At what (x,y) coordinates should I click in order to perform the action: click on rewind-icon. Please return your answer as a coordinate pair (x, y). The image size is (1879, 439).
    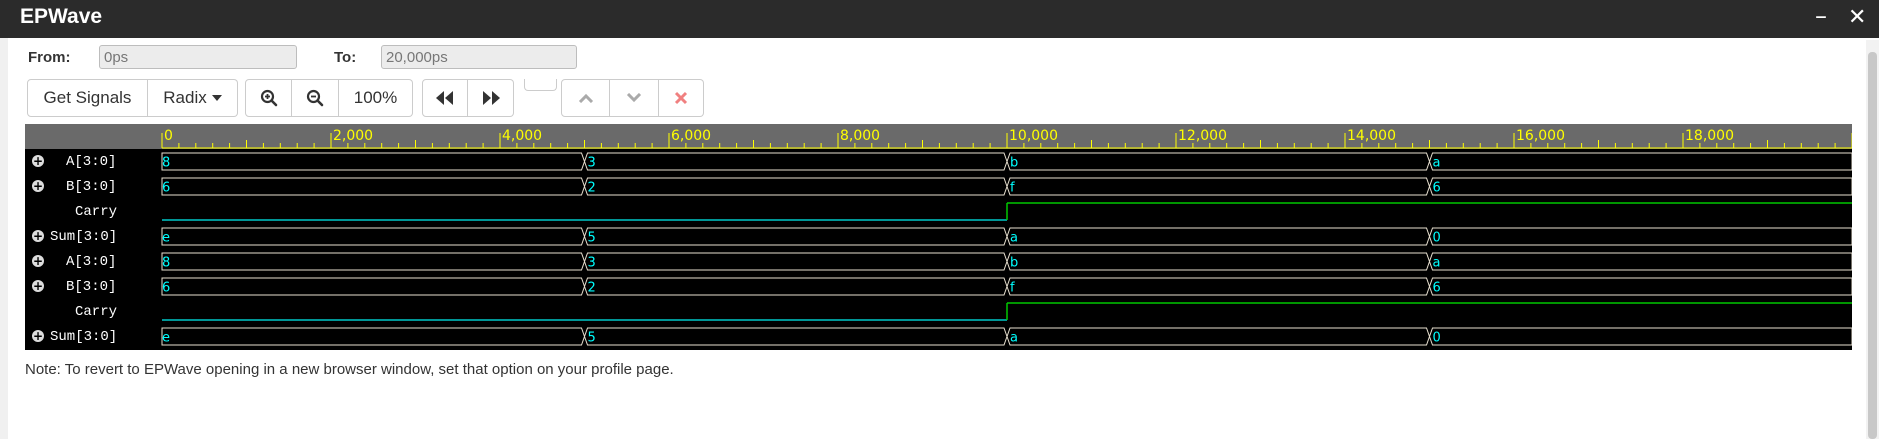
    Looking at the image, I should click on (444, 98).